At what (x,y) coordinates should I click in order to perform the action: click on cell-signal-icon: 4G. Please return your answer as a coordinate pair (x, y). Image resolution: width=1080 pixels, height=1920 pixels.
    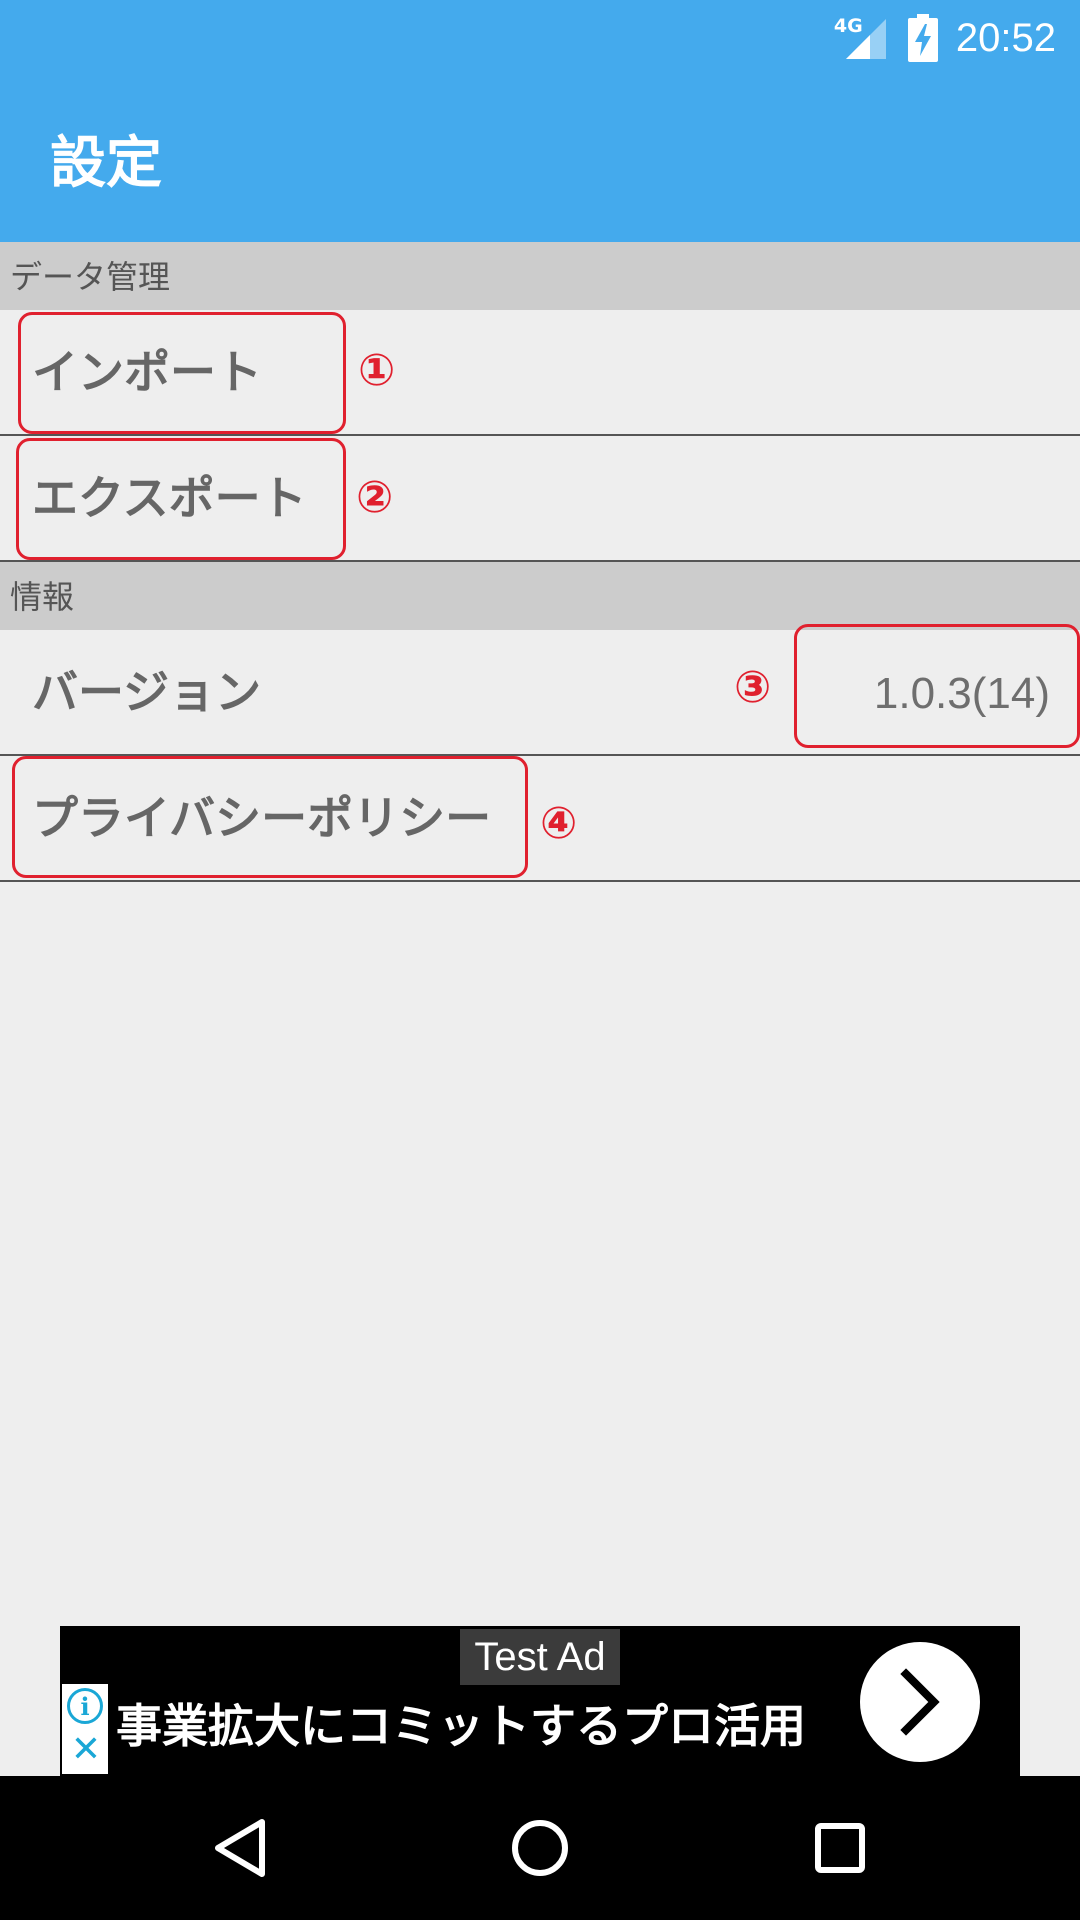
    Looking at the image, I should click on (862, 38).